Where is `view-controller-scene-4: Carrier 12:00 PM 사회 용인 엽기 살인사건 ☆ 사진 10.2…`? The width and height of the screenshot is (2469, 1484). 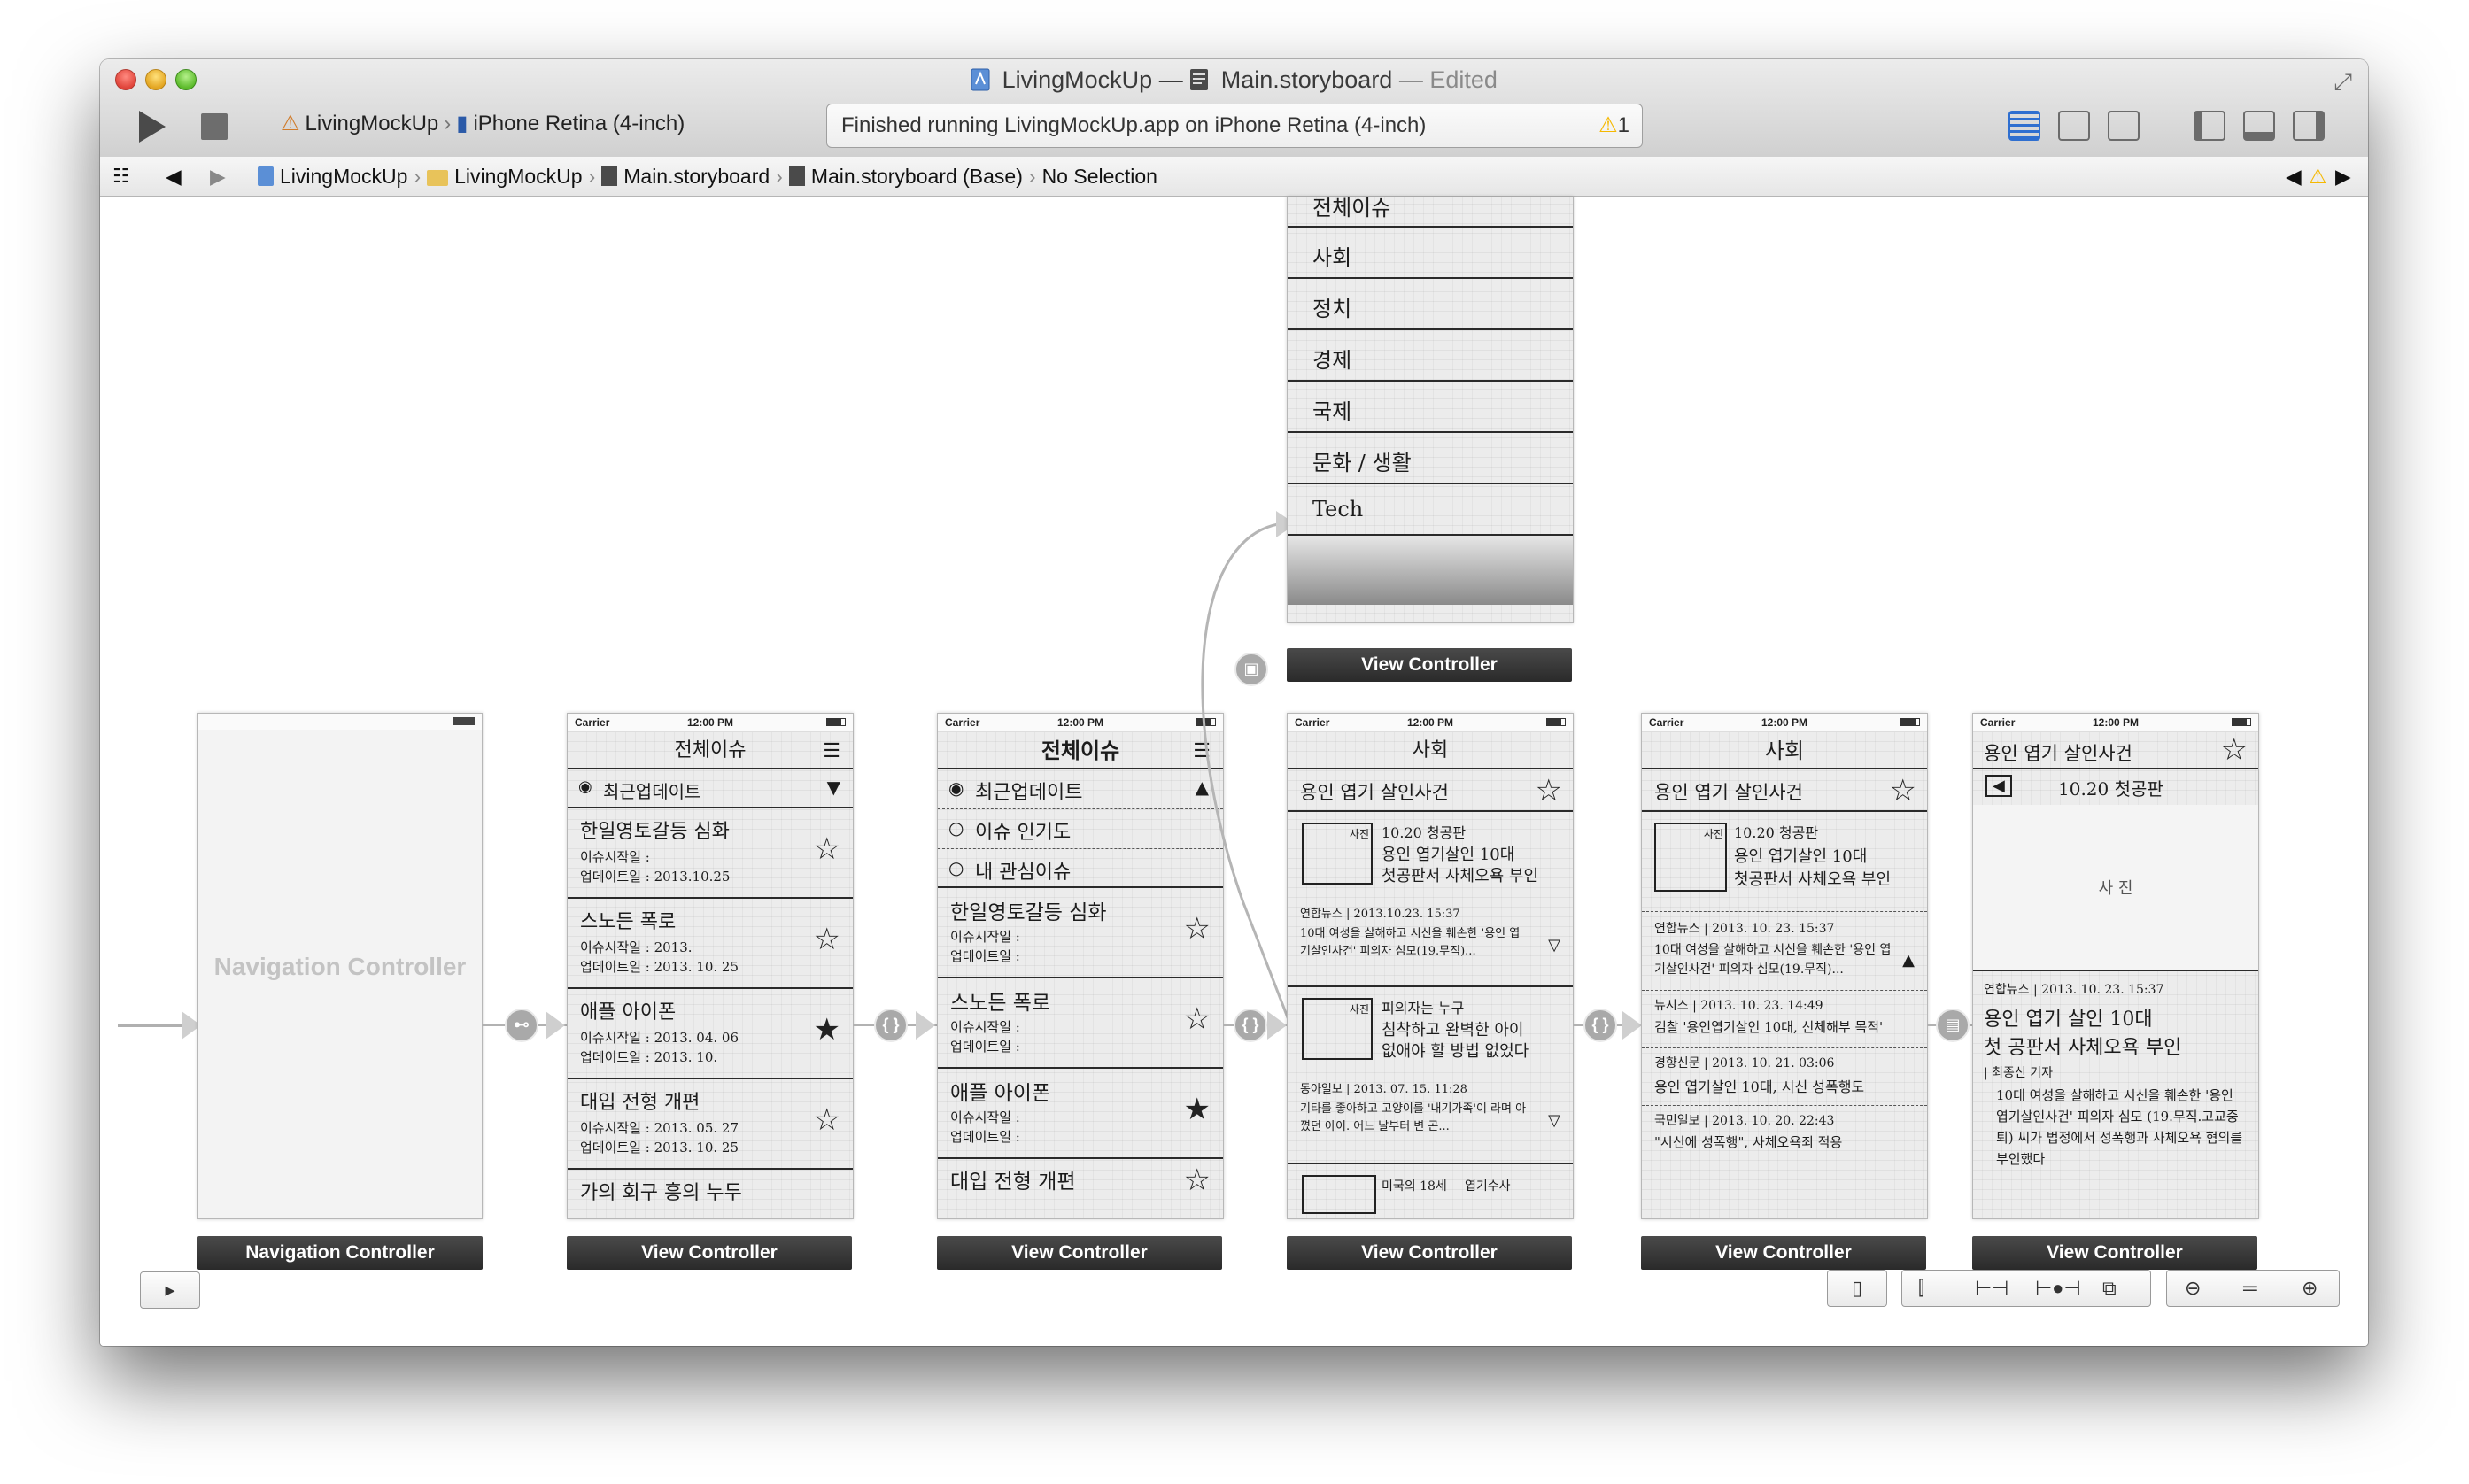 view-controller-scene-4: Carrier 12:00 PM 사회 용인 엽기 살인사건 ☆ 사진 10.2… is located at coordinates (1785, 966).